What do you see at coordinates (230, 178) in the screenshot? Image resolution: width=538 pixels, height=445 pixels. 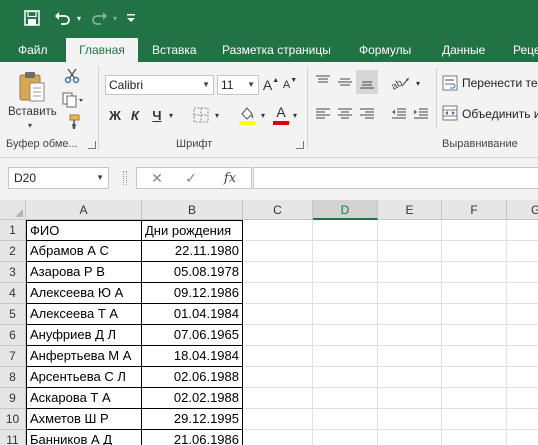 I see `insert-function-icon: fx` at bounding box center [230, 178].